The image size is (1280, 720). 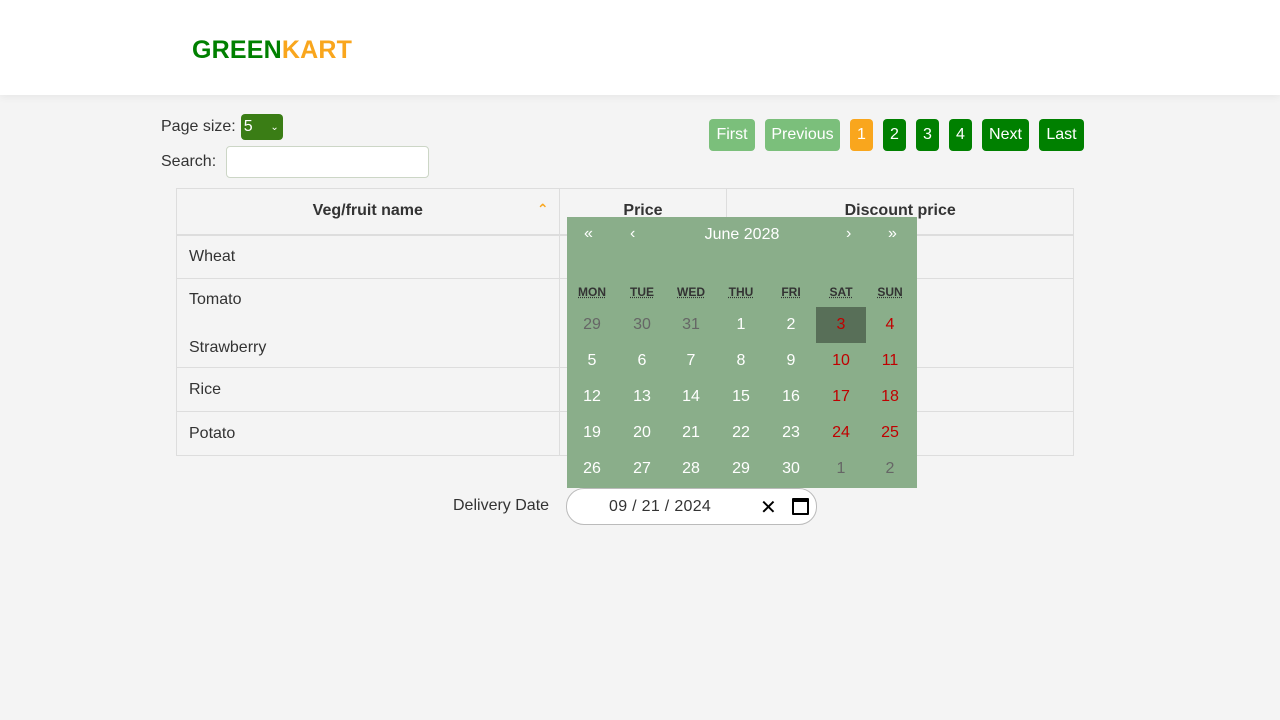 What do you see at coordinates (841, 292) in the screenshot?
I see `weekday-header-sat: SAT` at bounding box center [841, 292].